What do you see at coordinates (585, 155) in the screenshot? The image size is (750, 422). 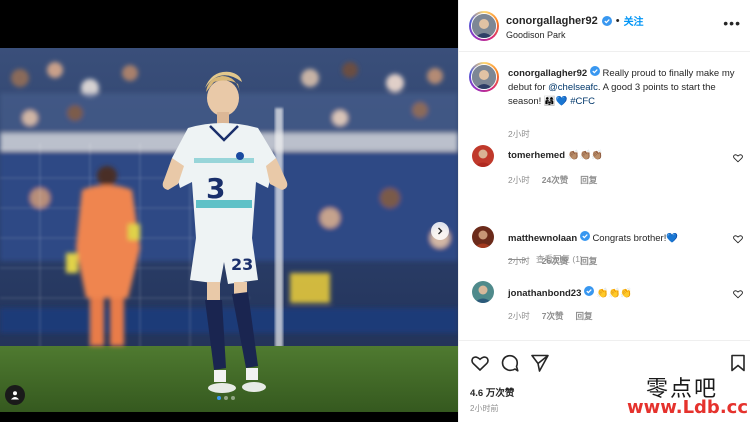 I see `comment-text: 👏🏽👏🏽👏🏽` at bounding box center [585, 155].